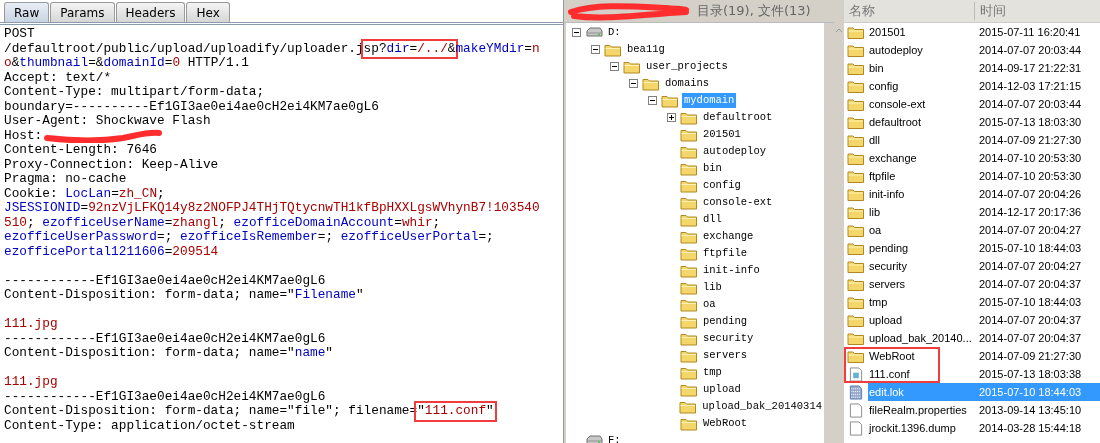 Image resolution: width=1100 pixels, height=443 pixels. What do you see at coordinates (984, 212) in the screenshot?
I see `file-row: lib 2014-12-17 20:17:36` at bounding box center [984, 212].